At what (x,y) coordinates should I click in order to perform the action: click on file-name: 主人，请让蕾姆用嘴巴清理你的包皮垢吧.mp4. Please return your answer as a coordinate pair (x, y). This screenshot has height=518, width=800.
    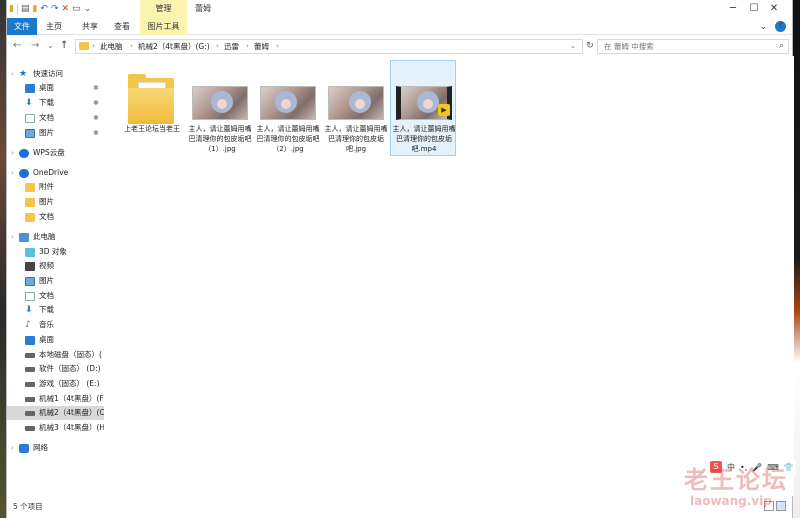
    Looking at the image, I should click on (424, 139).